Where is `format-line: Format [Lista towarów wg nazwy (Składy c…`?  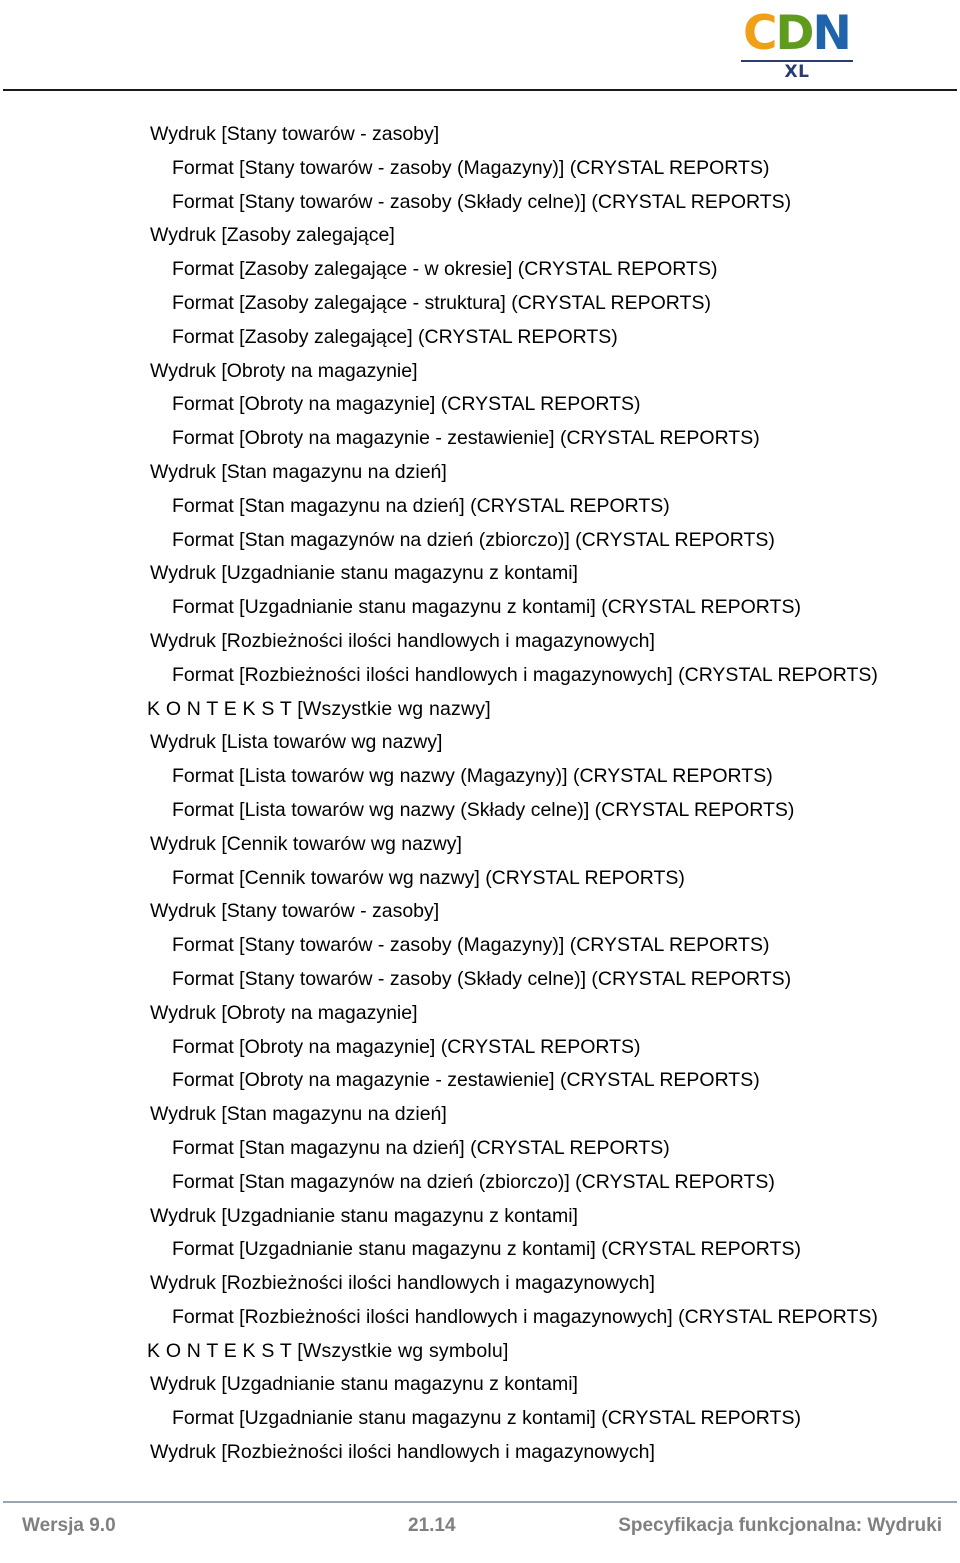 format-line: Format [Lista towarów wg nazwy (Składy c… is located at coordinates (483, 809).